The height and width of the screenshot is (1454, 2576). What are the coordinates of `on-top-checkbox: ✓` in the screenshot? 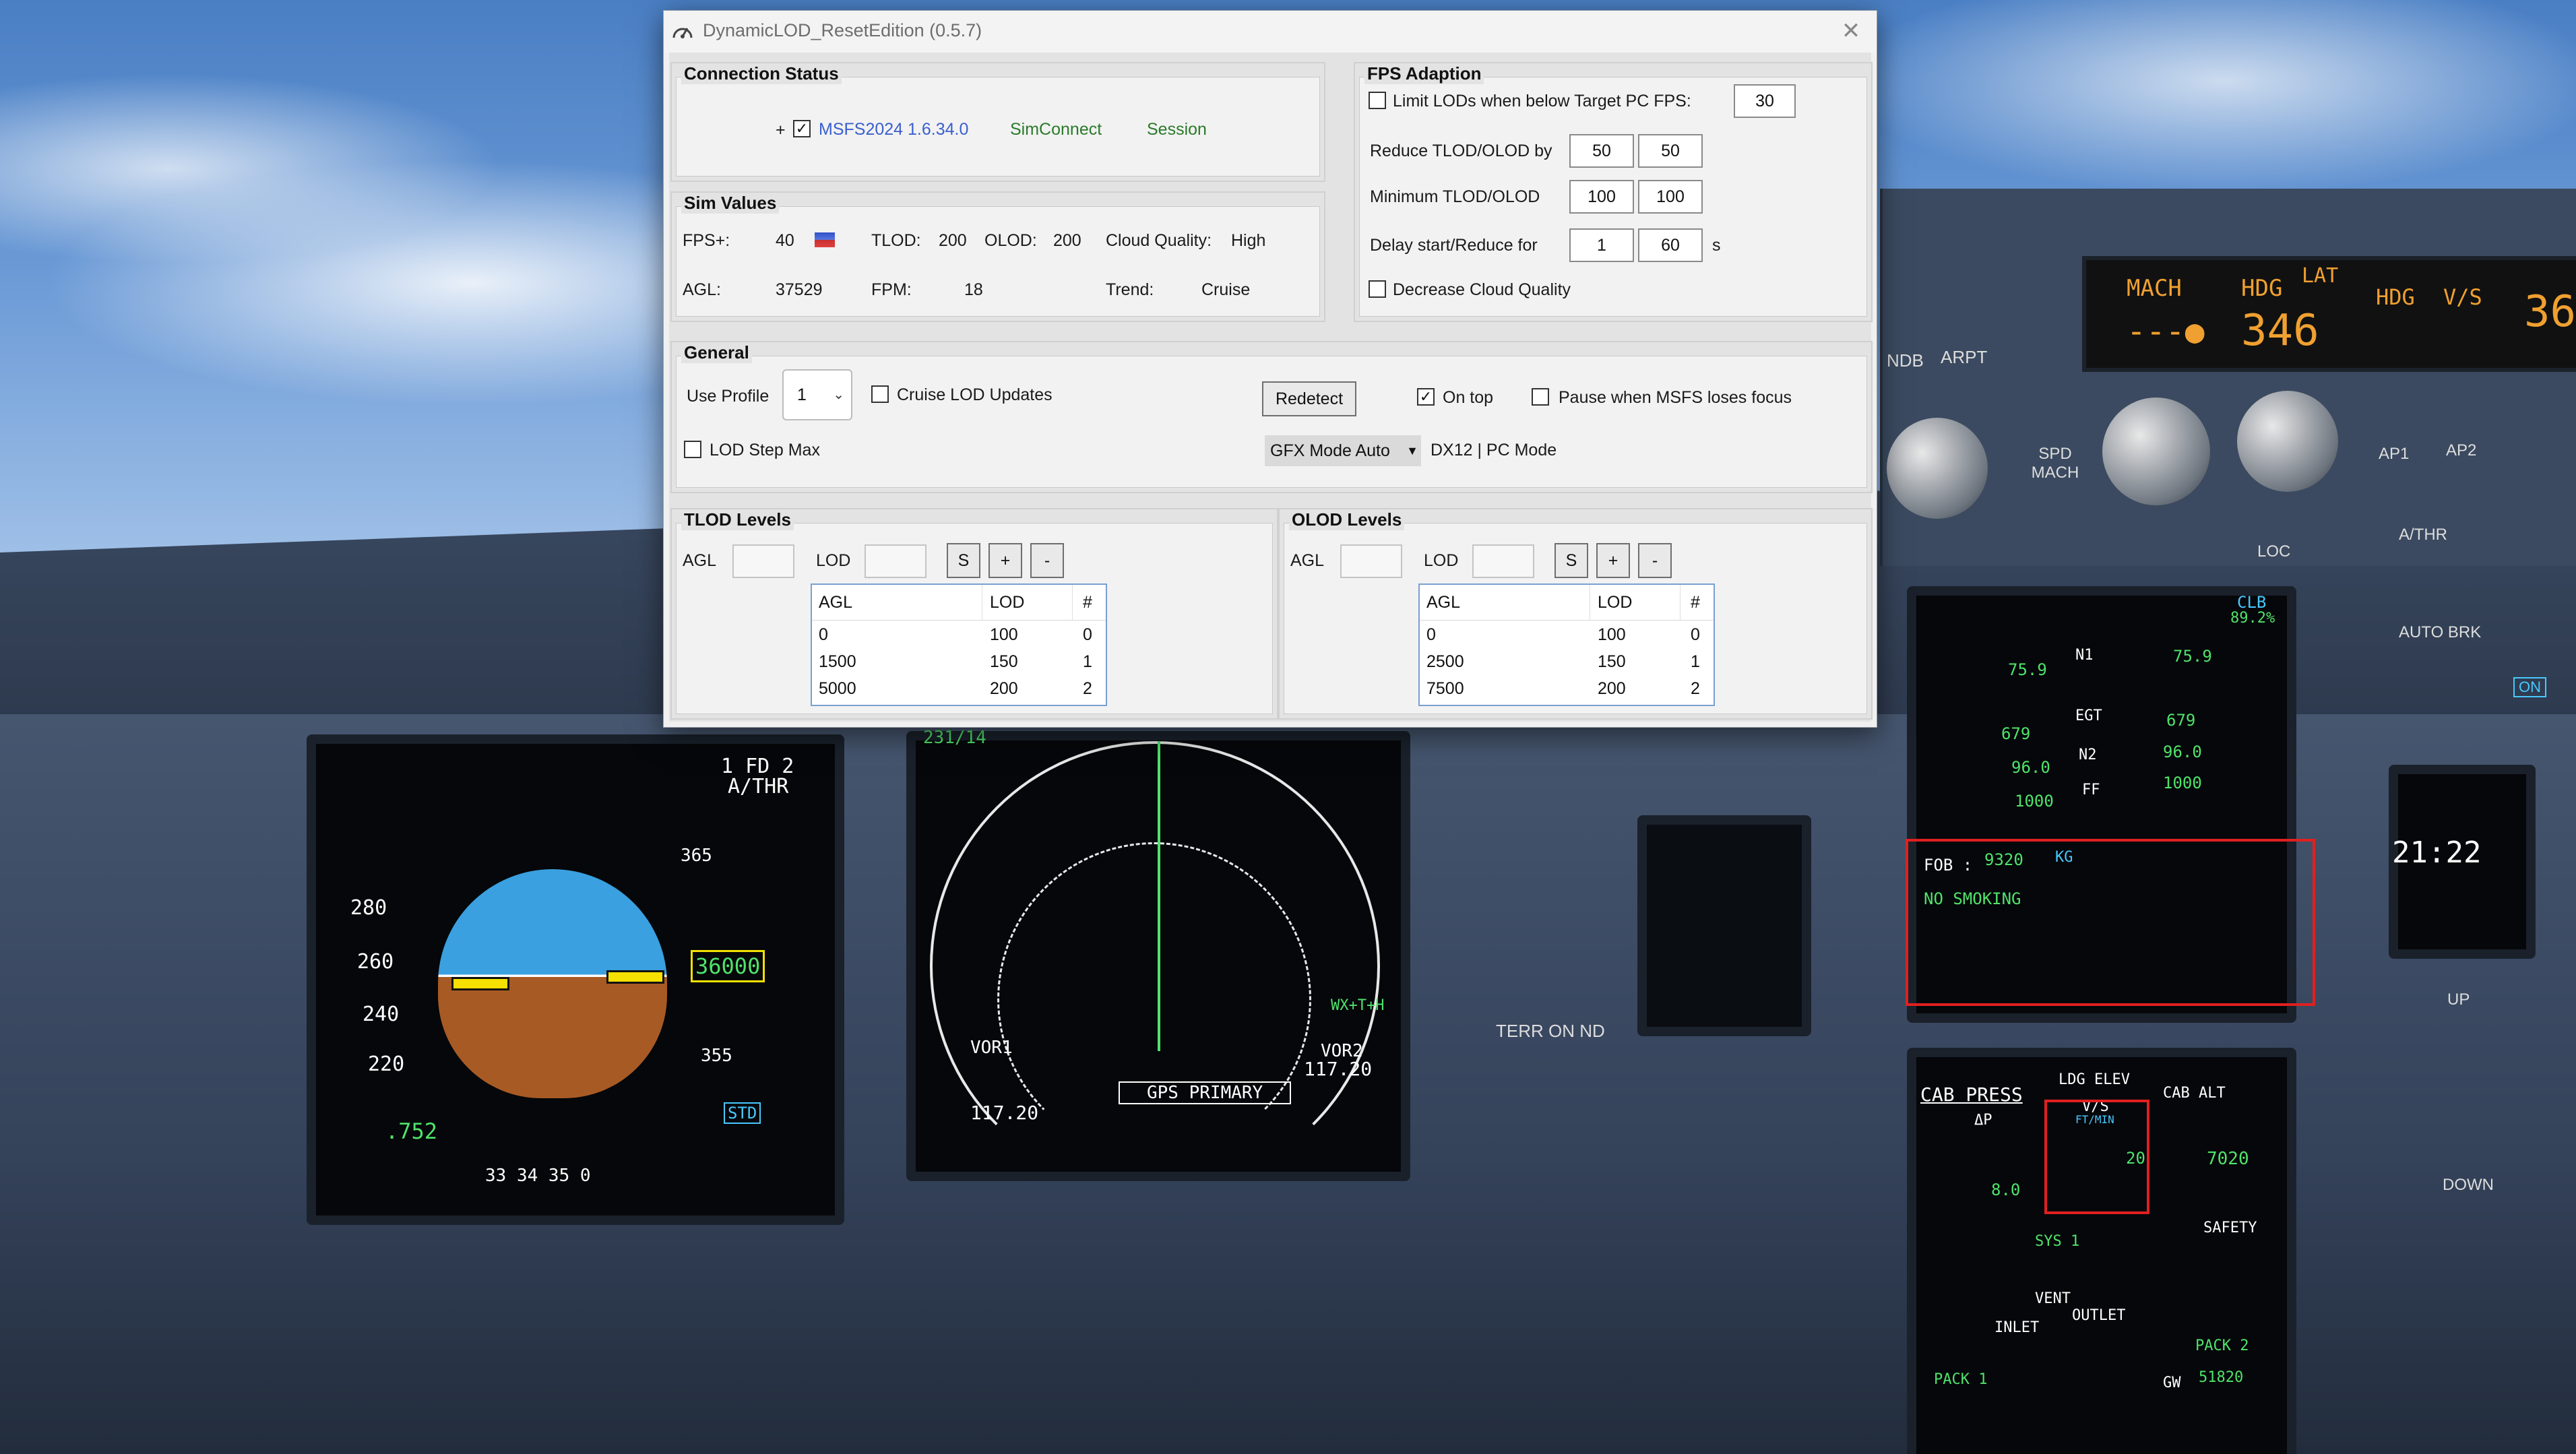 It's located at (1426, 397).